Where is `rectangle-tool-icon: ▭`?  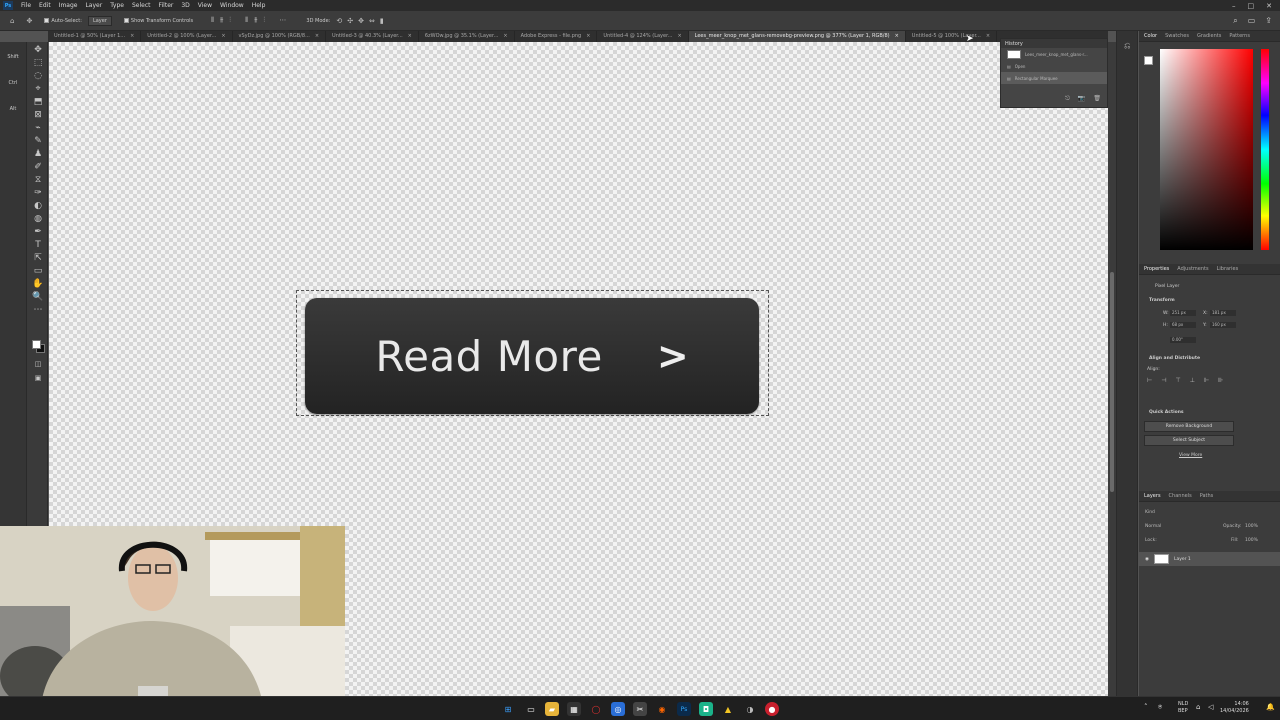
rectangle-tool-icon: ▭ is located at coordinates (38, 271).